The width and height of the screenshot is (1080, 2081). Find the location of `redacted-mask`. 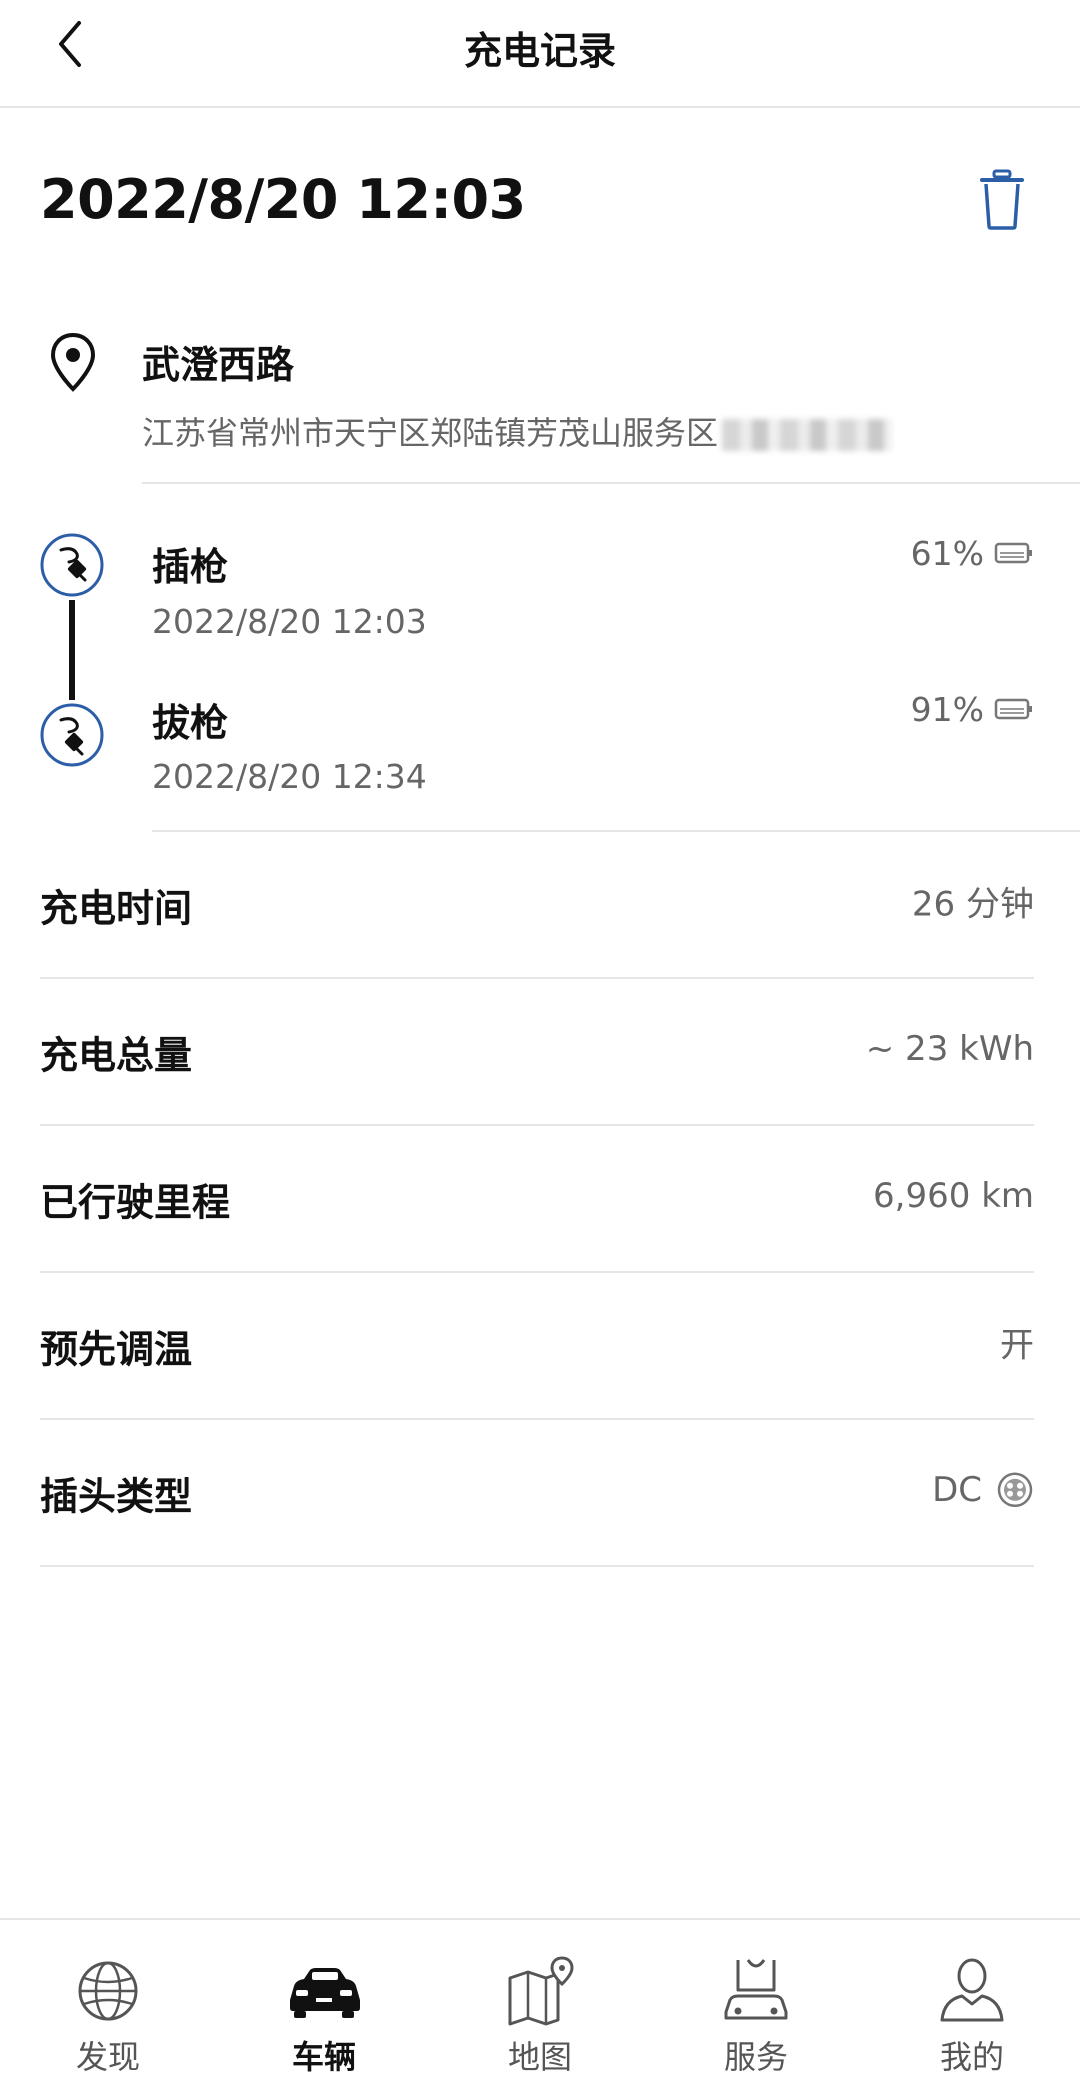

redacted-mask is located at coordinates (807, 435).